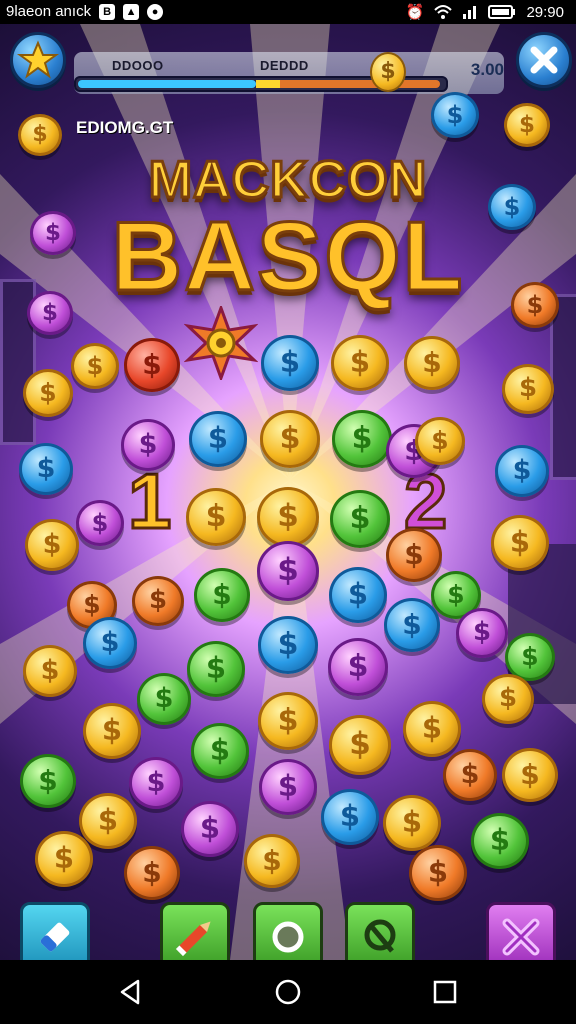  Describe the element at coordinates (484, 12) in the screenshot. I see `status-bar-right: ⏰ 29:90` at that location.